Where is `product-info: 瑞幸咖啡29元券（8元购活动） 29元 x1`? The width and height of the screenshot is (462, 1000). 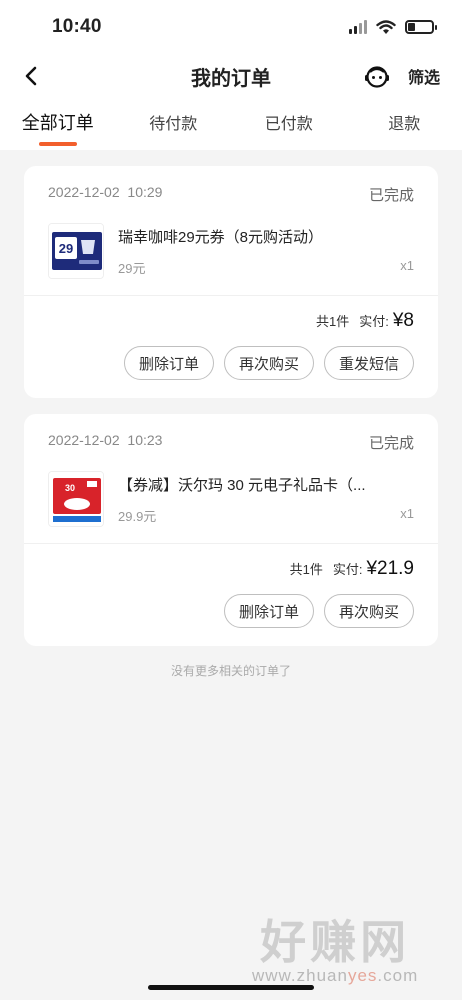 product-info: 瑞幸咖啡29元券（8元购活动） 29元 x1 is located at coordinates (259, 259).